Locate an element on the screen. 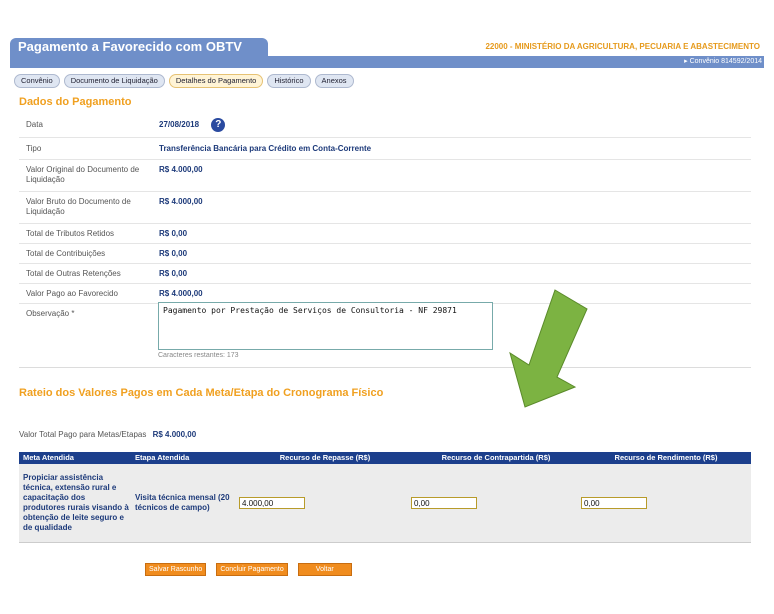 This screenshot has width=774, height=614. rendimento-input: 0,00 is located at coordinates (614, 503).